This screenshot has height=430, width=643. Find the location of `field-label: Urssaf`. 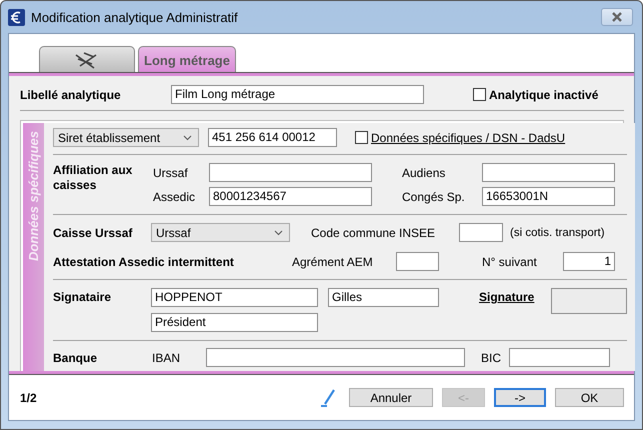

field-label: Urssaf is located at coordinates (171, 173).